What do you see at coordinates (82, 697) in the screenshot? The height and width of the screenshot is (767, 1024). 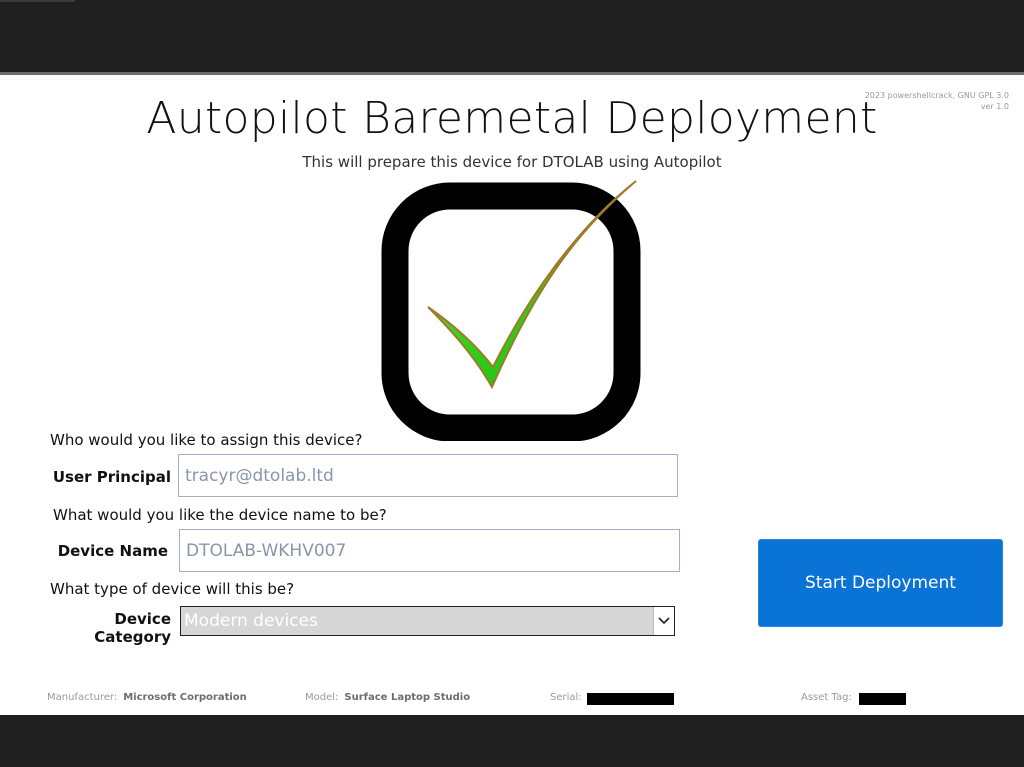 I see `manufacturer-label: Manufacturer:` at bounding box center [82, 697].